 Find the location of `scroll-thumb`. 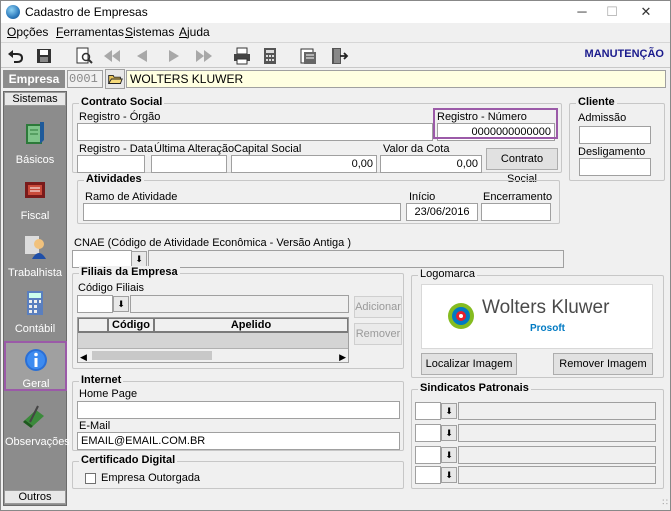

scroll-thumb is located at coordinates (152, 355).